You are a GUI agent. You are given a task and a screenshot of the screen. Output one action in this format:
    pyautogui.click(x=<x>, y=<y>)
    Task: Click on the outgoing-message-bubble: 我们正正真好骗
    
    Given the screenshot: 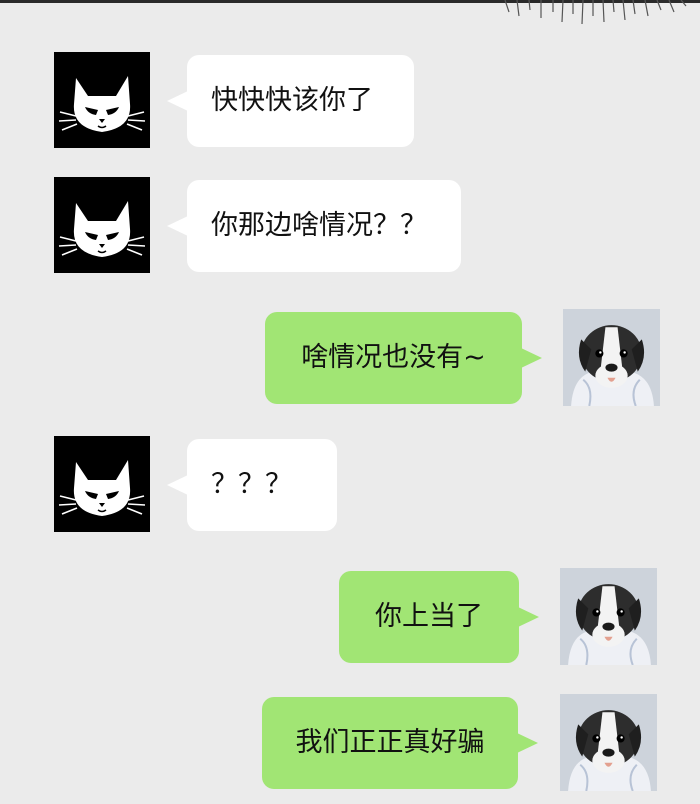 What is the action you would take?
    pyautogui.click(x=400, y=743)
    